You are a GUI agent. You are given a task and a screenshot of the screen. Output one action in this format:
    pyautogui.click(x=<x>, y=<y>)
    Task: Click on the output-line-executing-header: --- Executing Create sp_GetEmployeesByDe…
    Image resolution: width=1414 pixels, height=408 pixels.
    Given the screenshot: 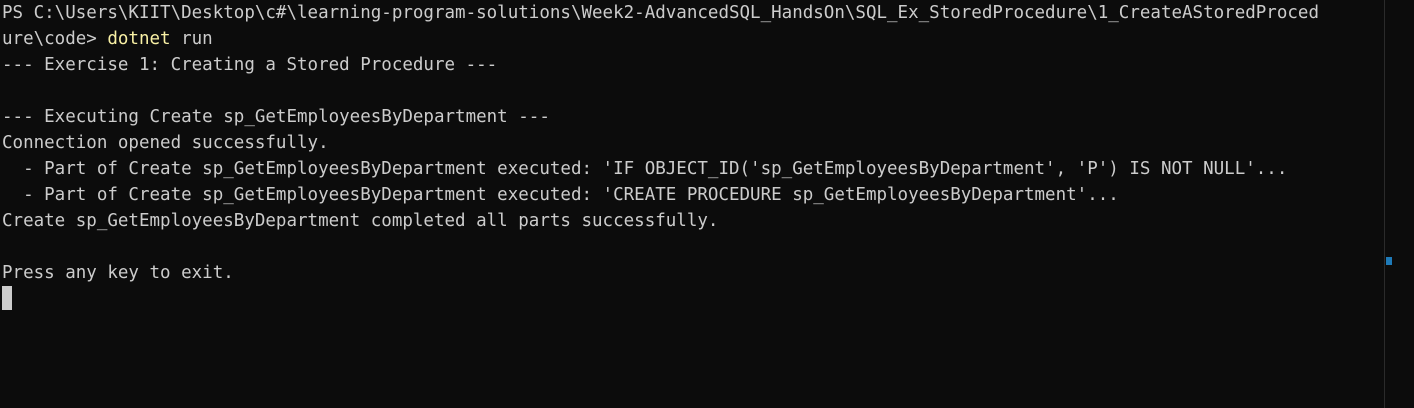 What is the action you would take?
    pyautogui.click(x=276, y=117)
    